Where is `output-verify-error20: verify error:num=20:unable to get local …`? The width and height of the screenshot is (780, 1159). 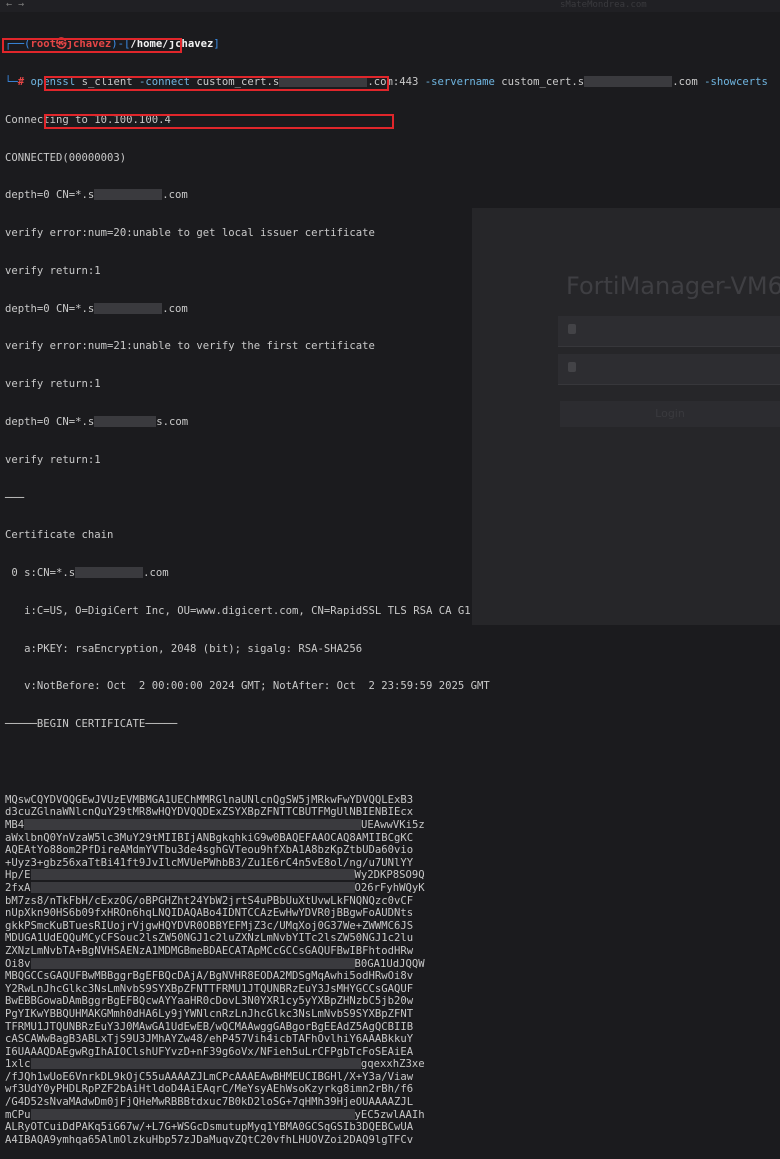 output-verify-error20: verify error:num=20:unable to get local … is located at coordinates (392, 233).